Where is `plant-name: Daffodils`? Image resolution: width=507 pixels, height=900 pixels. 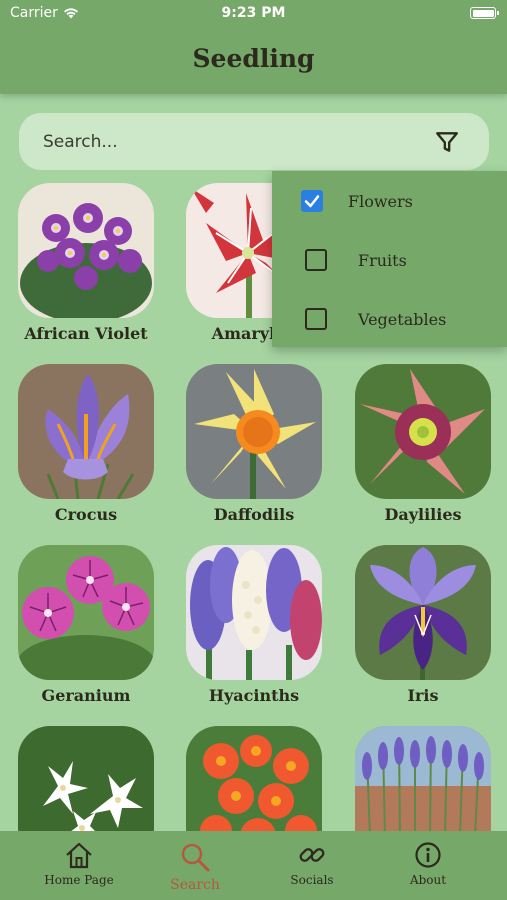
plant-name: Daffodils is located at coordinates (254, 514).